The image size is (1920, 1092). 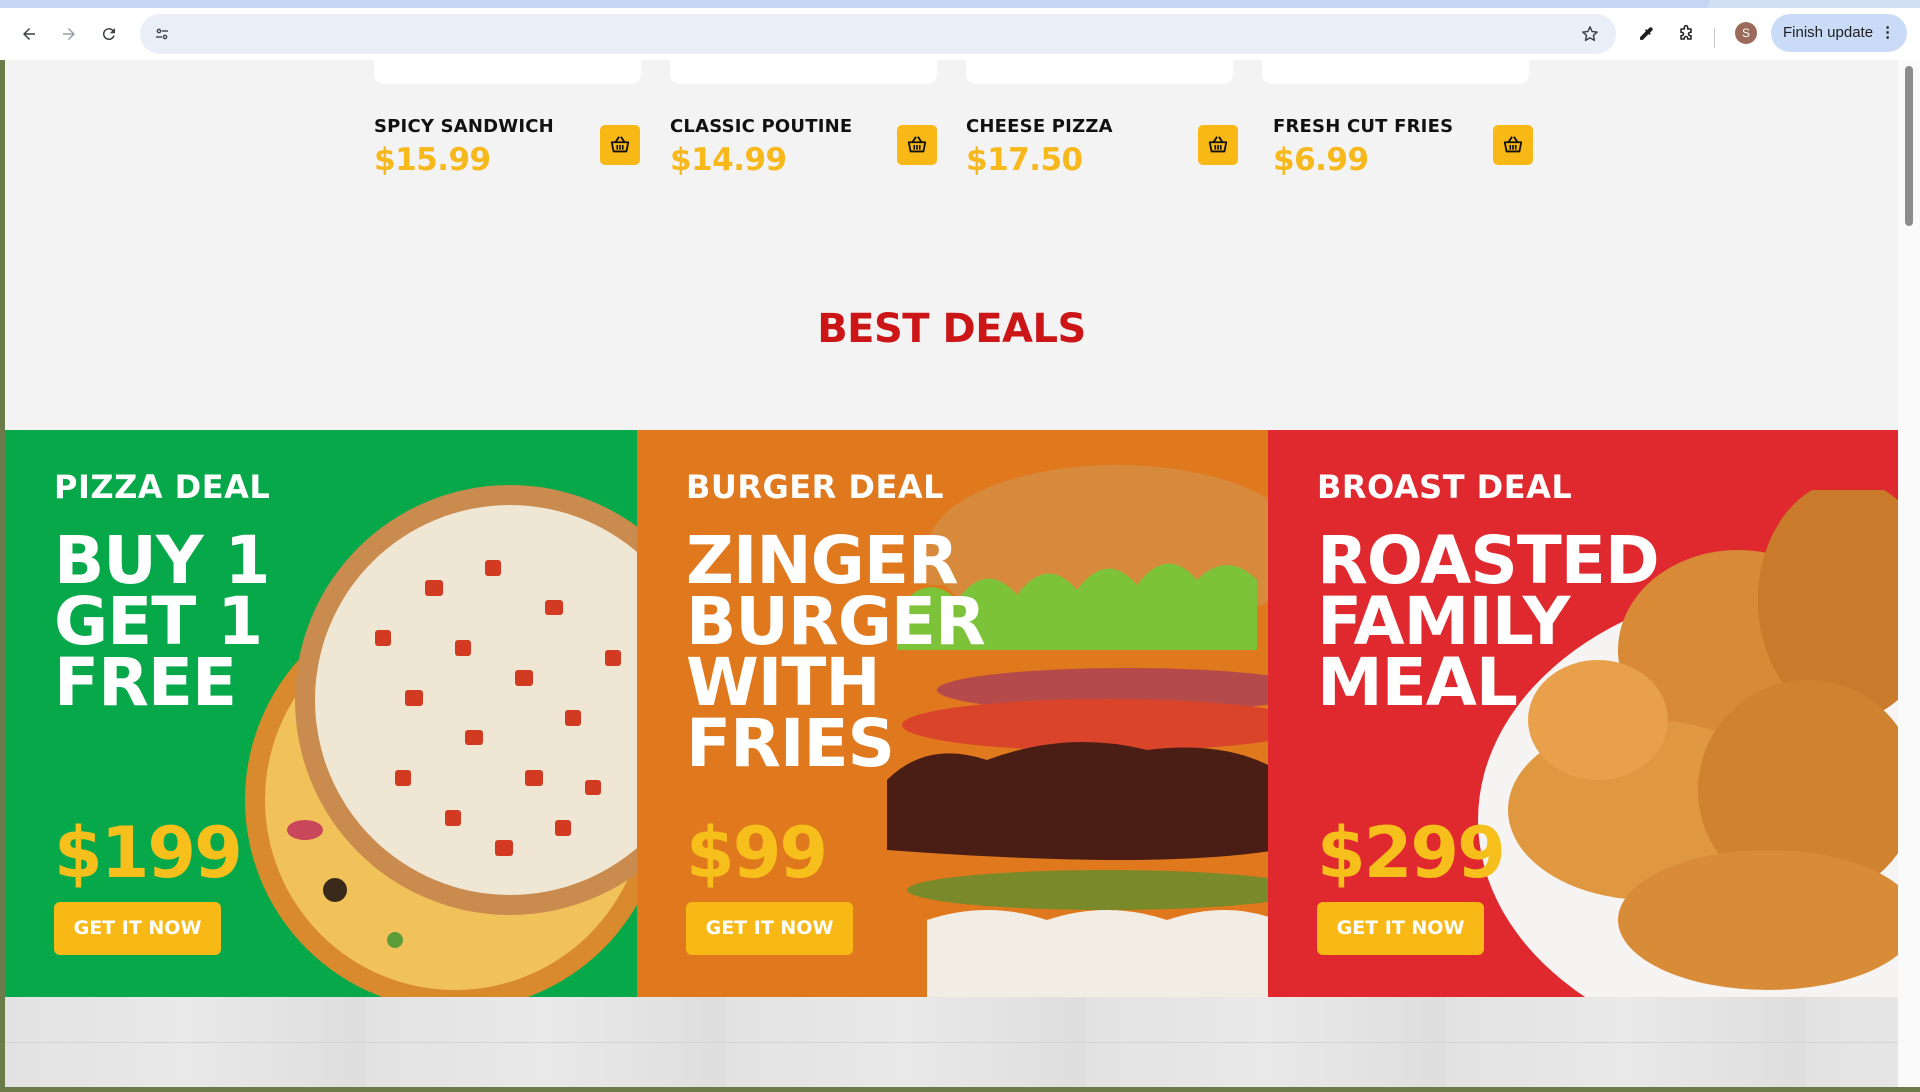 I want to click on product-price: $17.50, so click(x=1024, y=160).